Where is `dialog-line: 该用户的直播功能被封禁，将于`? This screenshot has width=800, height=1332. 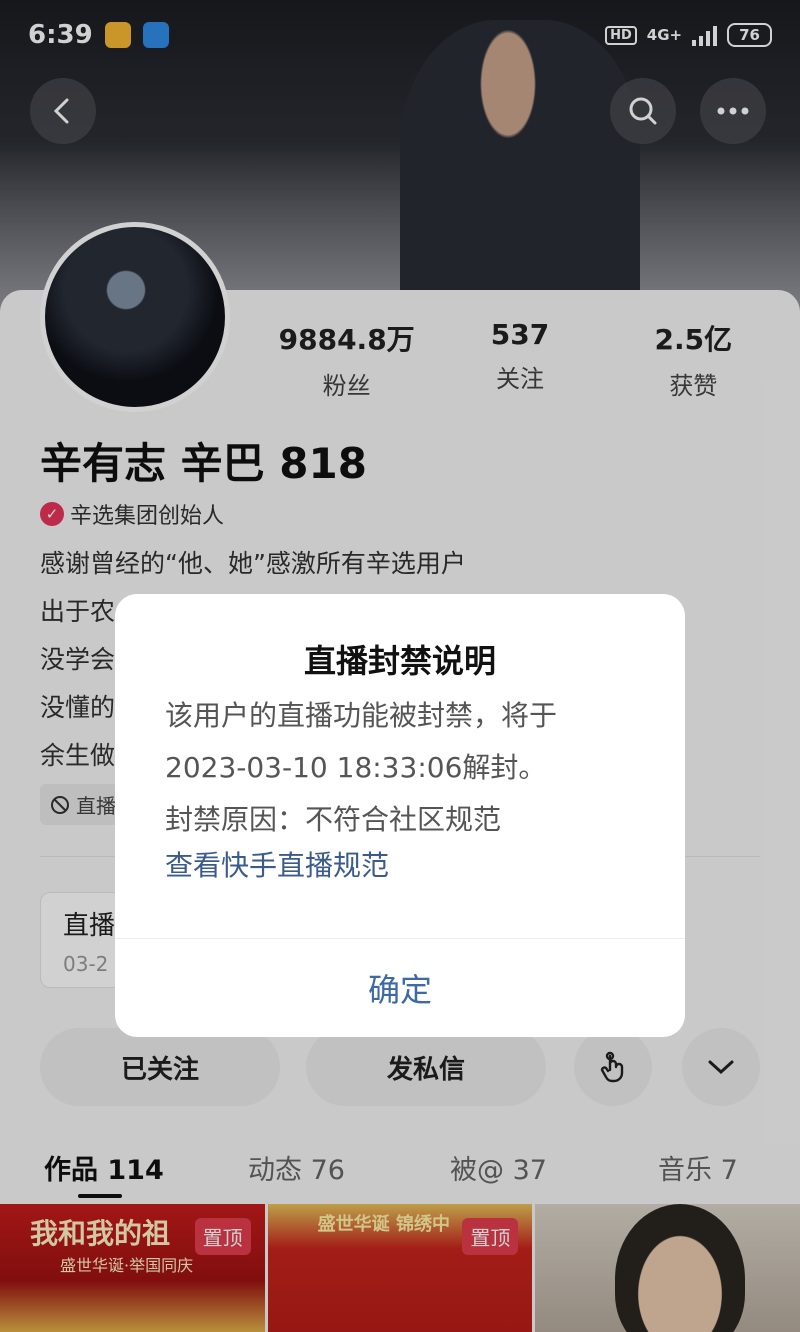
dialog-line: 该用户的直播功能被封禁，将于 is located at coordinates (361, 715).